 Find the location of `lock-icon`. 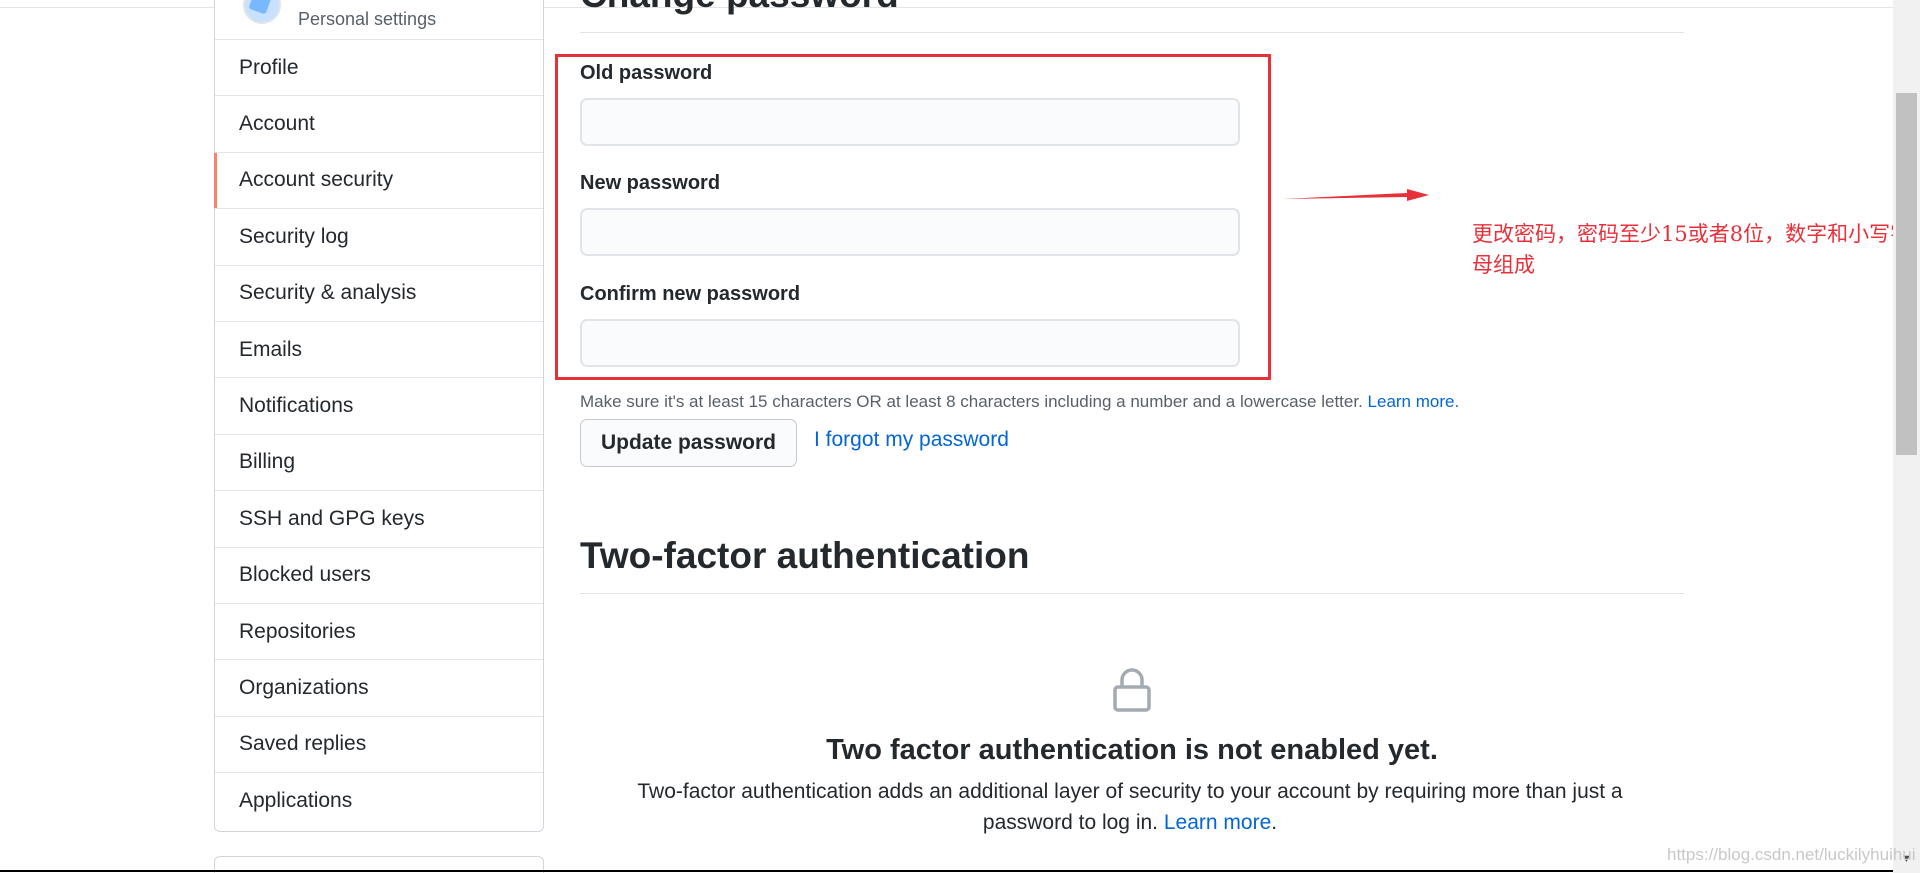

lock-icon is located at coordinates (1132, 690).